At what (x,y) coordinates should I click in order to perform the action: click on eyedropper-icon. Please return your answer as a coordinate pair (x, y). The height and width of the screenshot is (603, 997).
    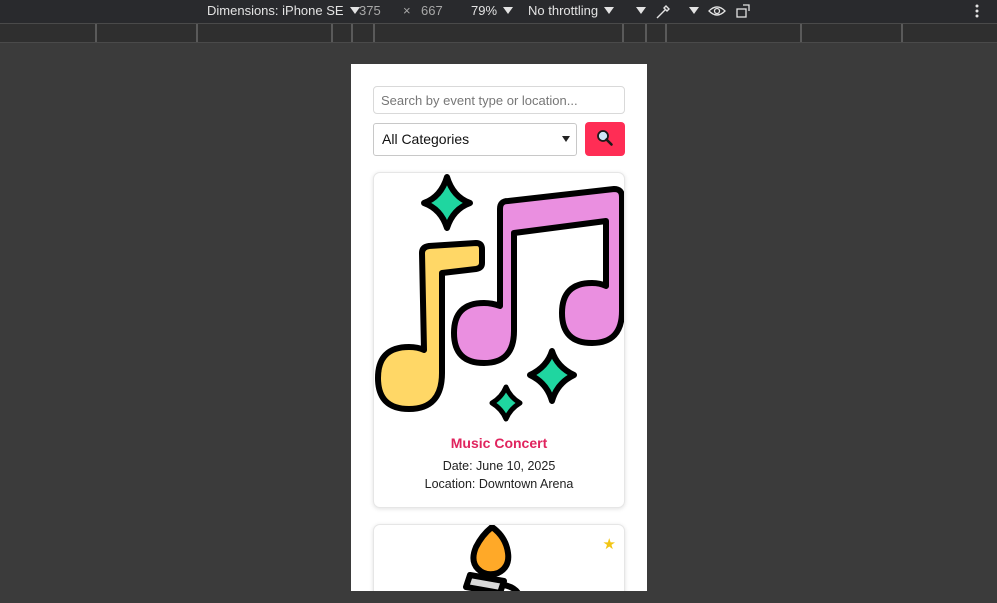
    Looking at the image, I should click on (664, 12).